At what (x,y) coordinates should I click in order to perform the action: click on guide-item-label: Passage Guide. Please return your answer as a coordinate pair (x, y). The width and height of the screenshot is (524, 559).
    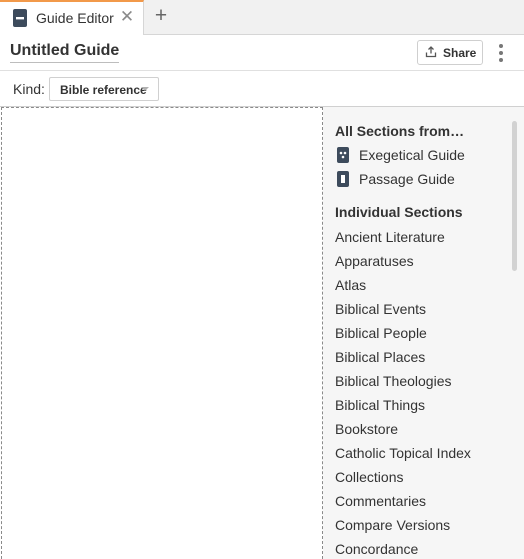
    Looking at the image, I should click on (407, 179).